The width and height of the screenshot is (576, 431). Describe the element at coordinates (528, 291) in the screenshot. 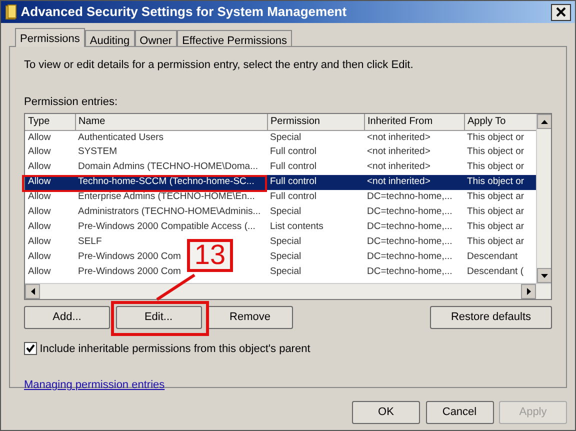

I see `right-arrow-icon` at that location.